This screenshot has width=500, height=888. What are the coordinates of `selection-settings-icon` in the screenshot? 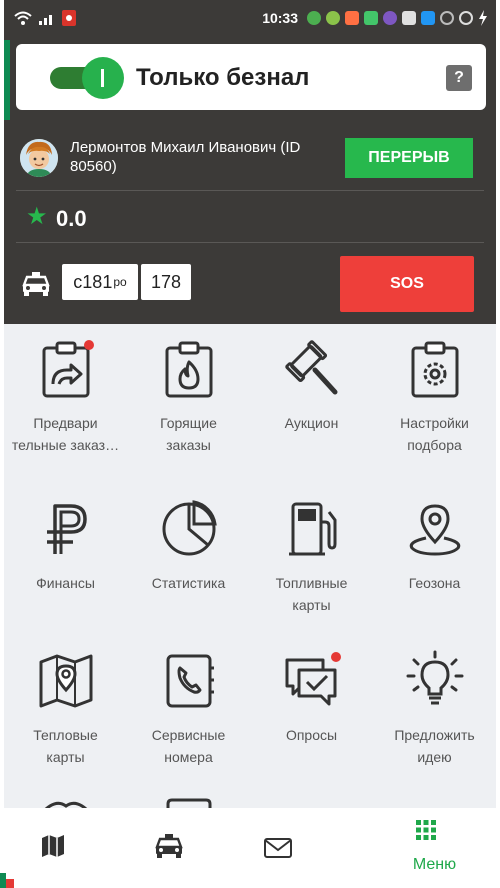 It's located at (435, 369).